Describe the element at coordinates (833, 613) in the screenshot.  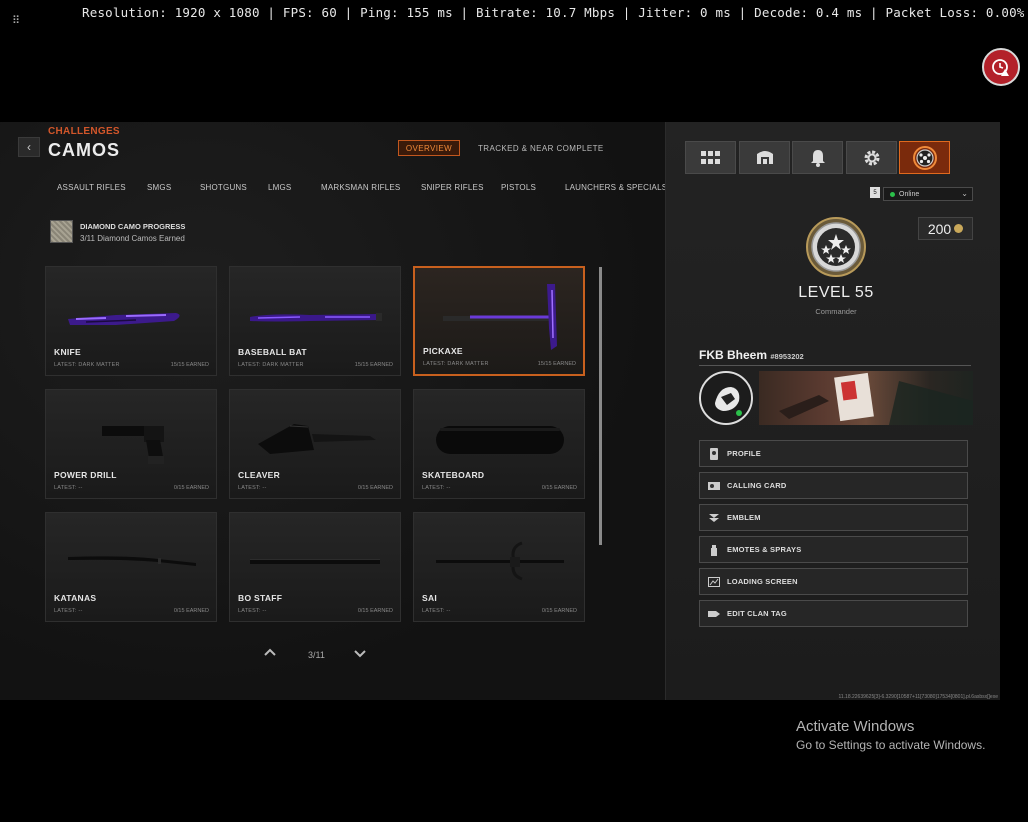
I see `menu-edit-clan-tag: EDIT CLAN TAG` at that location.